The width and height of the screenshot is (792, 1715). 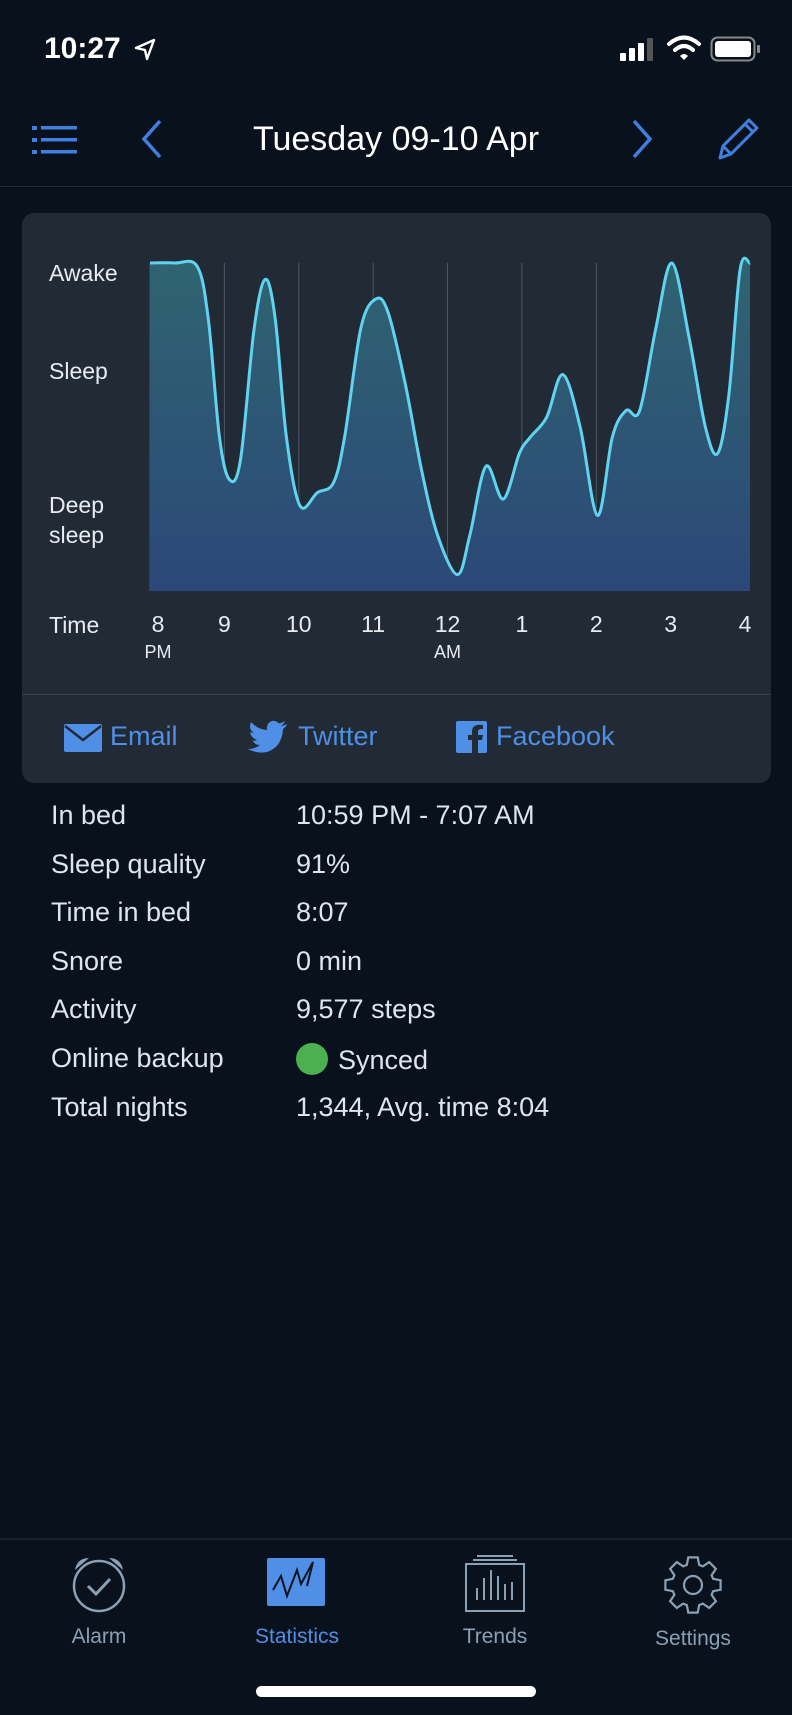 I want to click on x-tick-label: 2, so click(x=596, y=624).